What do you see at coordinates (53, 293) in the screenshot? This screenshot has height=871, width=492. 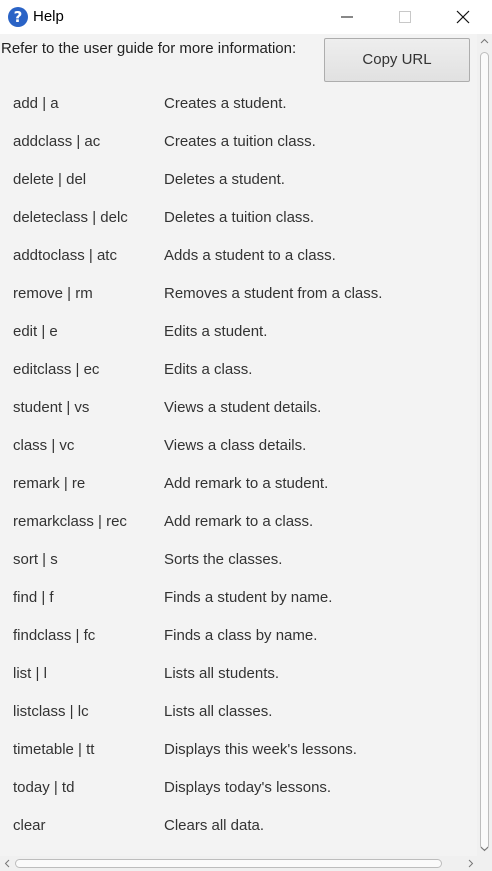 I see `command-name: remove | rm` at bounding box center [53, 293].